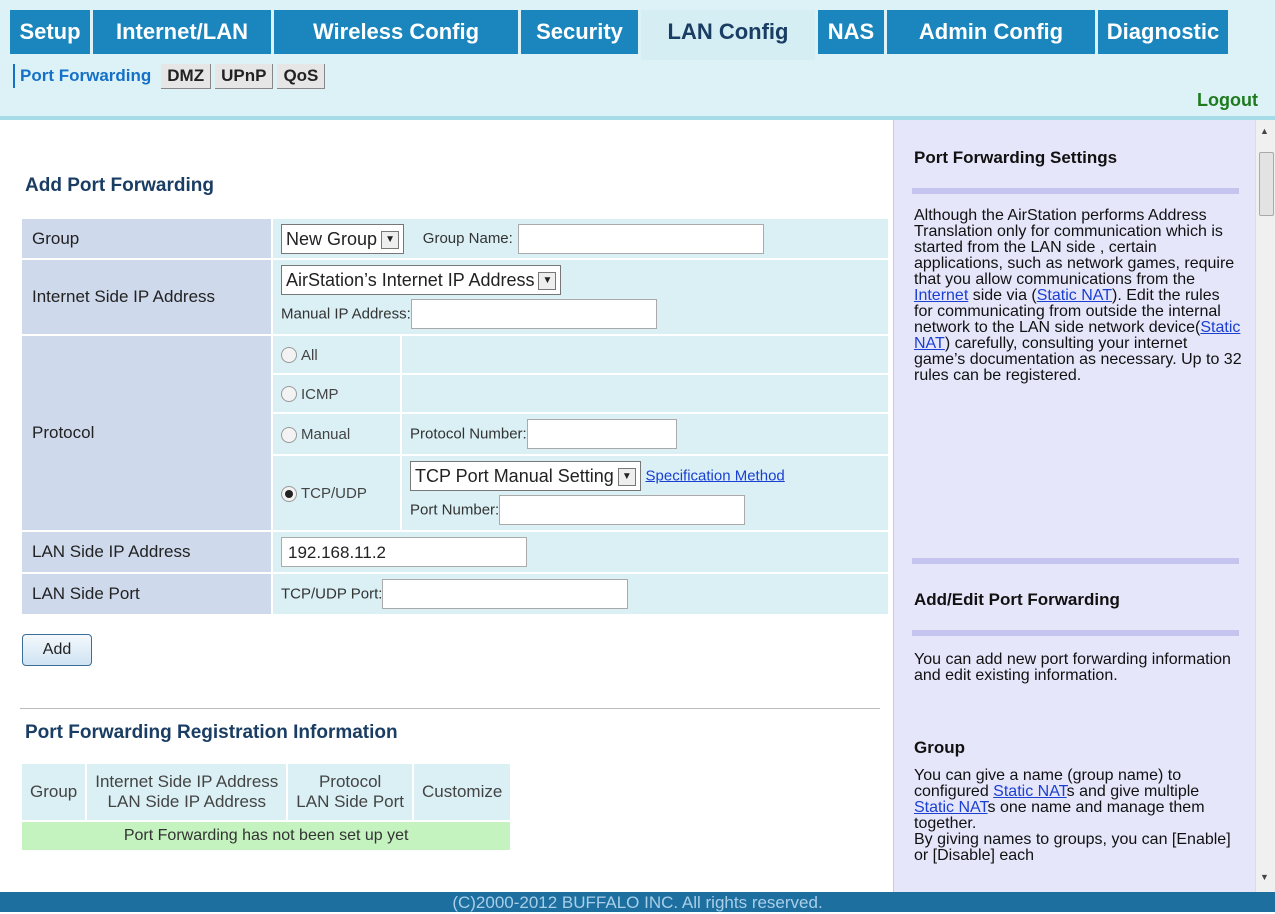 The width and height of the screenshot is (1275, 914). Describe the element at coordinates (450, 708) in the screenshot. I see `section-divider` at that location.